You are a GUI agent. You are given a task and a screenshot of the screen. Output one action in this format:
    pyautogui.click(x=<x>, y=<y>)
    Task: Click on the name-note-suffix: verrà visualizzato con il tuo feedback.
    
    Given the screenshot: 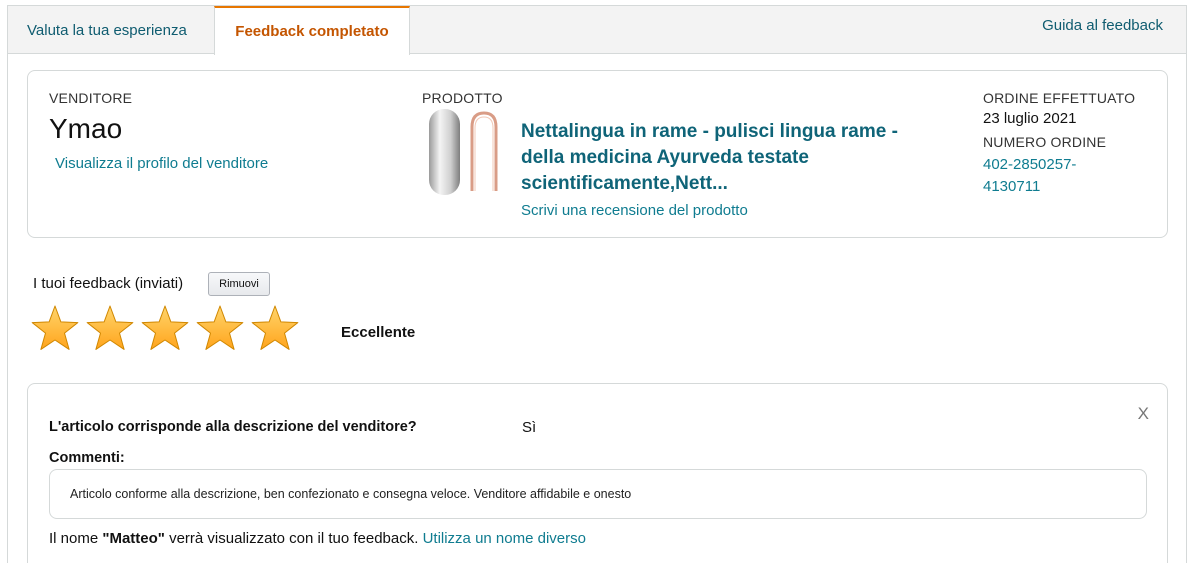 What is the action you would take?
    pyautogui.click(x=293, y=538)
    